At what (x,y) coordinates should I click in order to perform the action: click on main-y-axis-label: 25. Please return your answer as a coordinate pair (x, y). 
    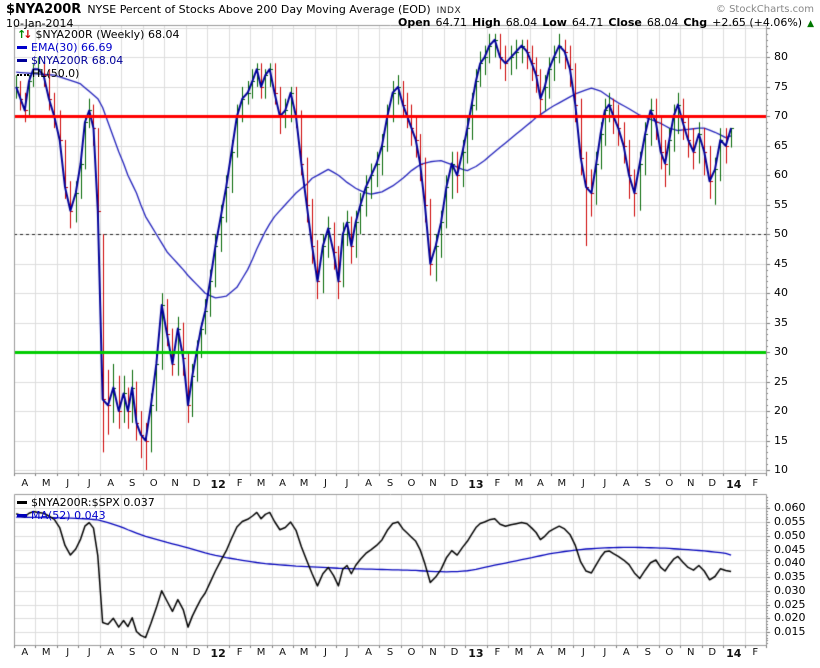
    Looking at the image, I should click on (781, 381).